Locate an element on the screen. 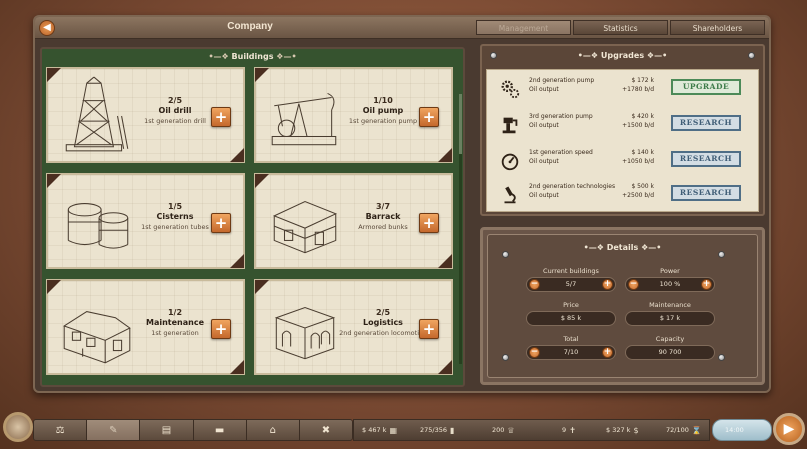 Image resolution: width=807 pixels, height=449 pixels. nav-bank: ⌂ is located at coordinates (273, 430).